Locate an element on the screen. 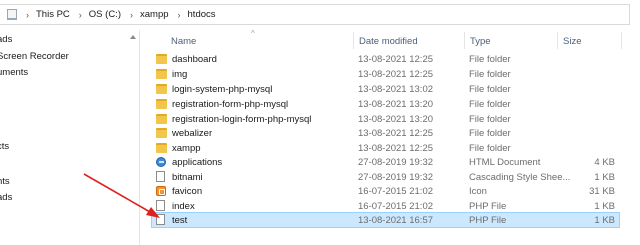  scroll-up-icon is located at coordinates (133, 37).